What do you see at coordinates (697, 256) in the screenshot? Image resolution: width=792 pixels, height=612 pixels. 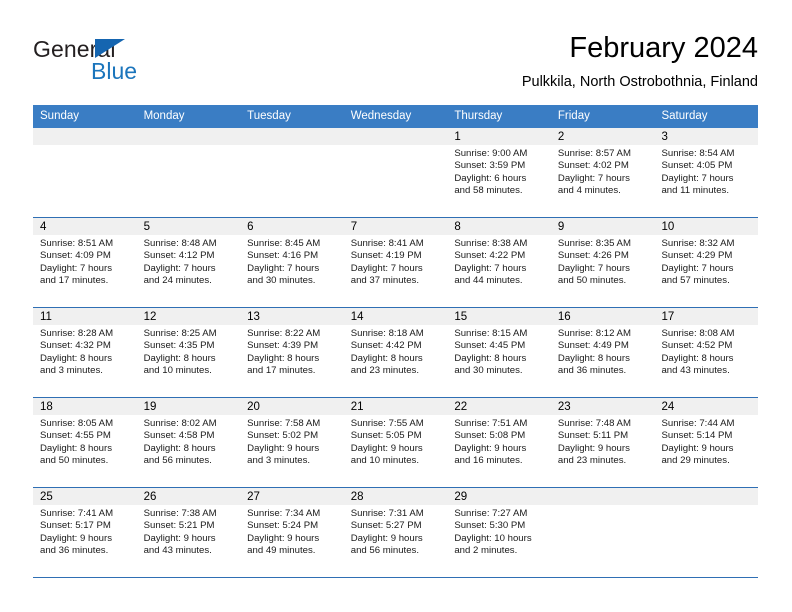 I see `sunset-text: Sunset: 4:29 PM` at bounding box center [697, 256].